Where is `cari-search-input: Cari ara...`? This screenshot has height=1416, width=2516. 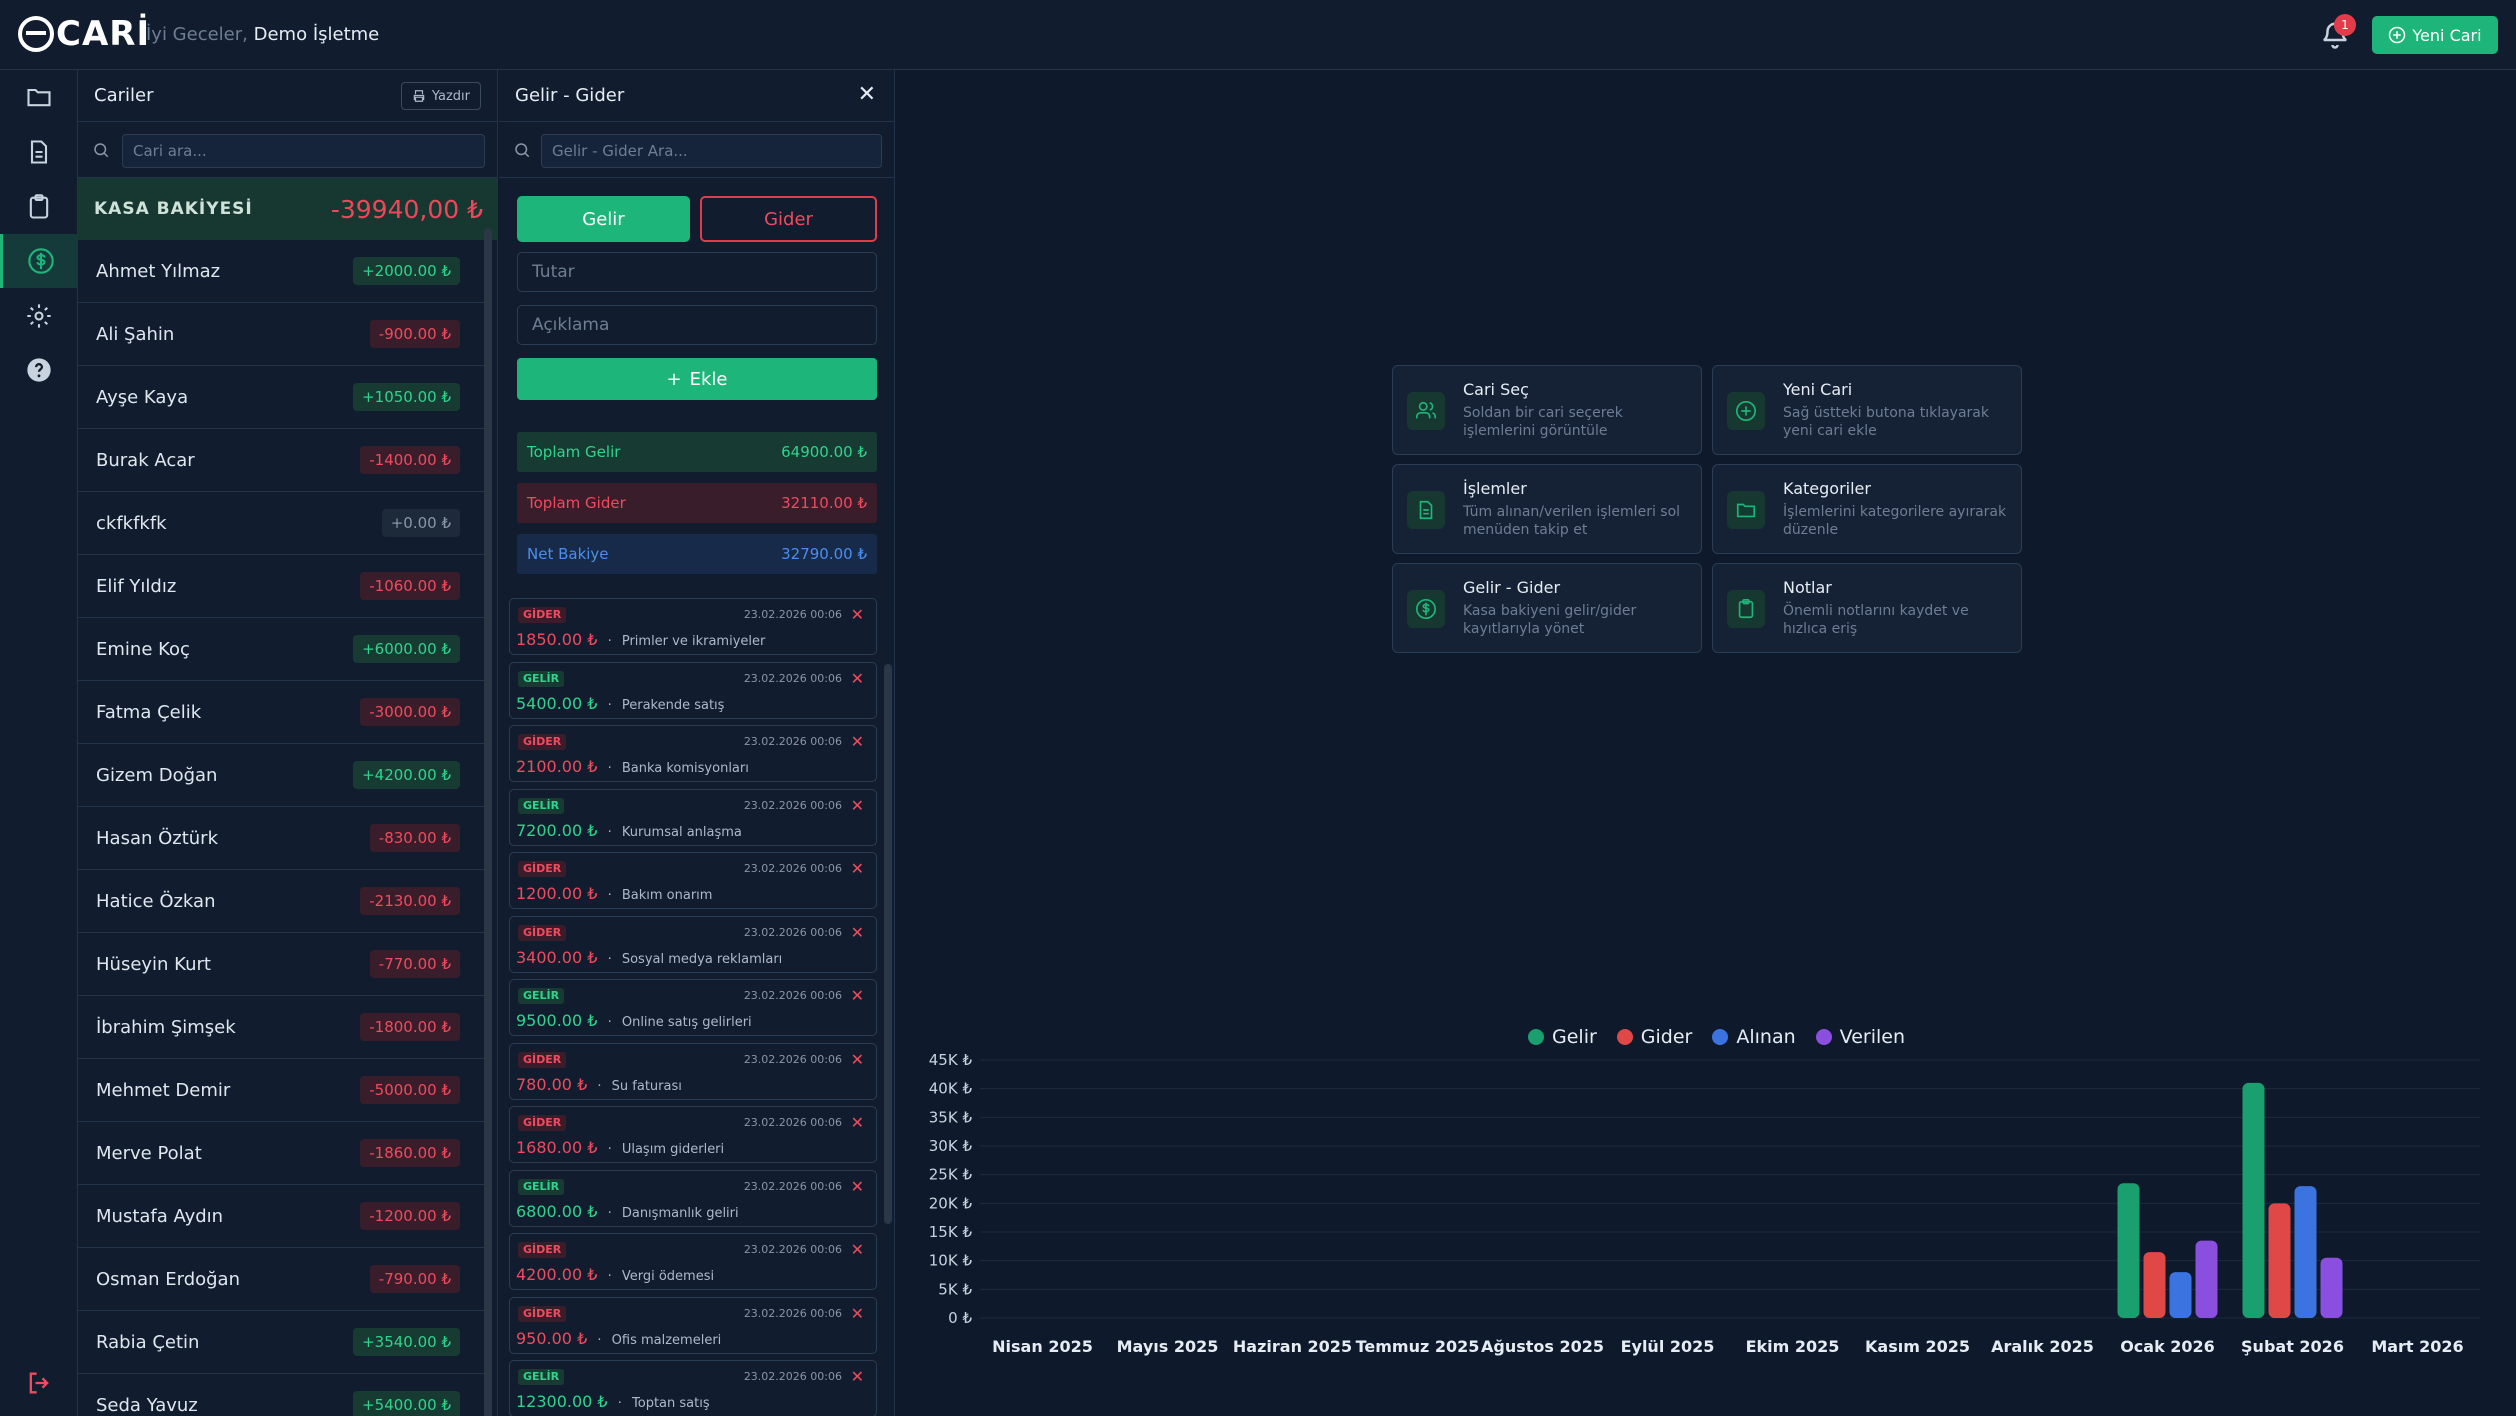 cari-search-input: Cari ara... is located at coordinates (303, 151).